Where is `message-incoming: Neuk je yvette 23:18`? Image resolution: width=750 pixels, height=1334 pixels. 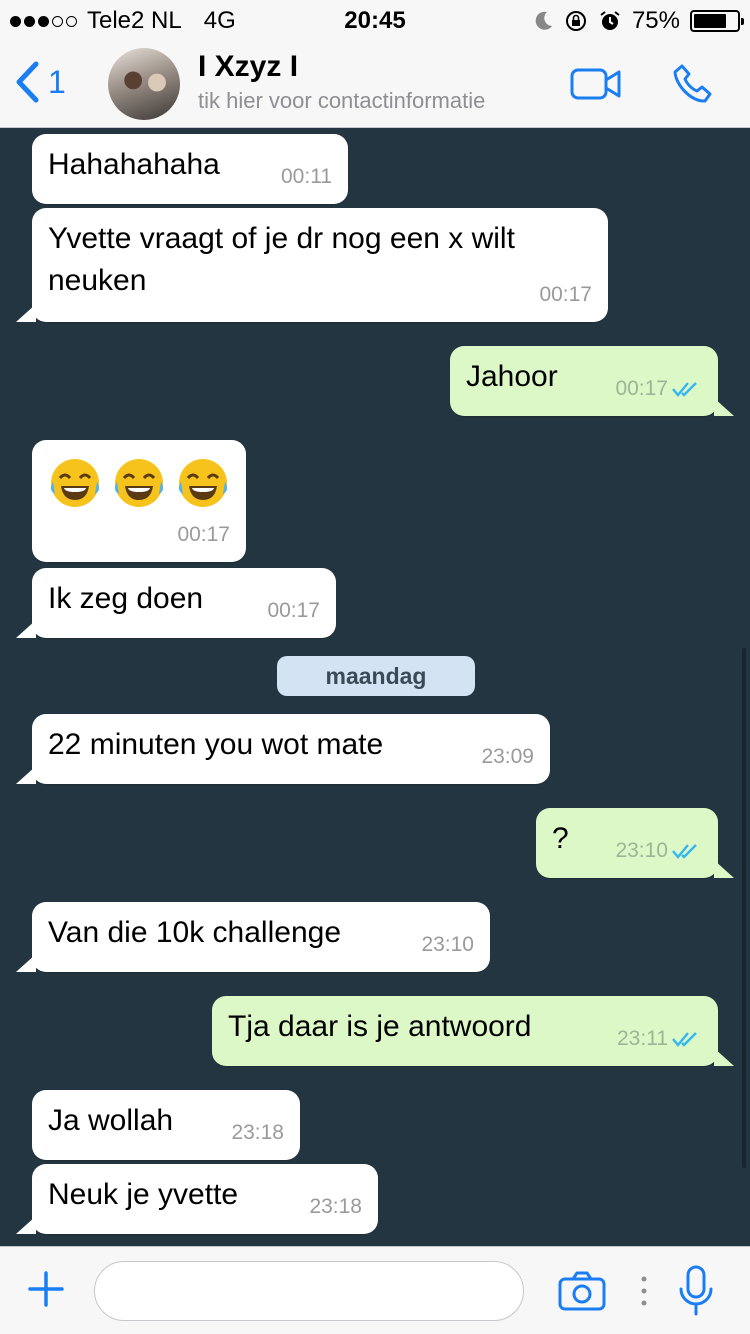
message-incoming: Neuk je yvette 23:18 is located at coordinates (197, 1199).